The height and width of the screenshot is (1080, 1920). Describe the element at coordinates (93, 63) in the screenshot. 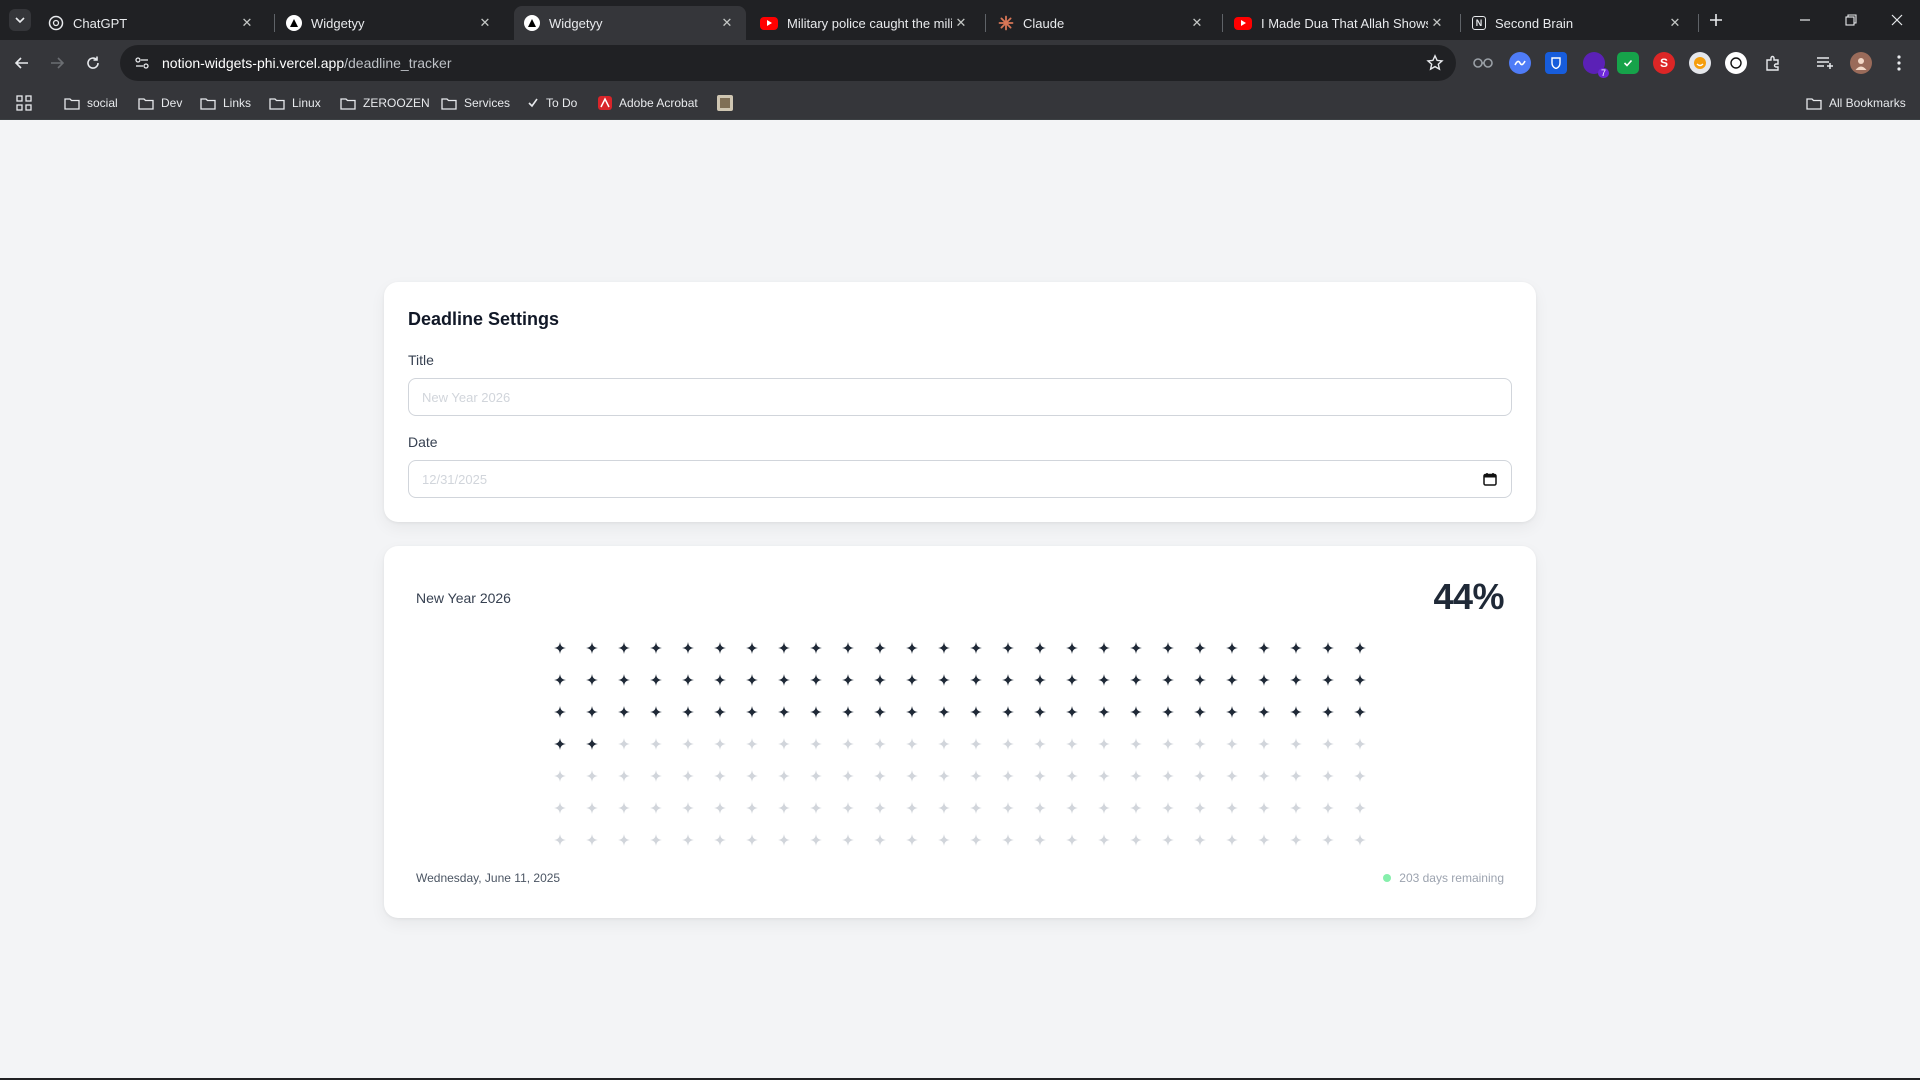

I see `reload-button` at that location.